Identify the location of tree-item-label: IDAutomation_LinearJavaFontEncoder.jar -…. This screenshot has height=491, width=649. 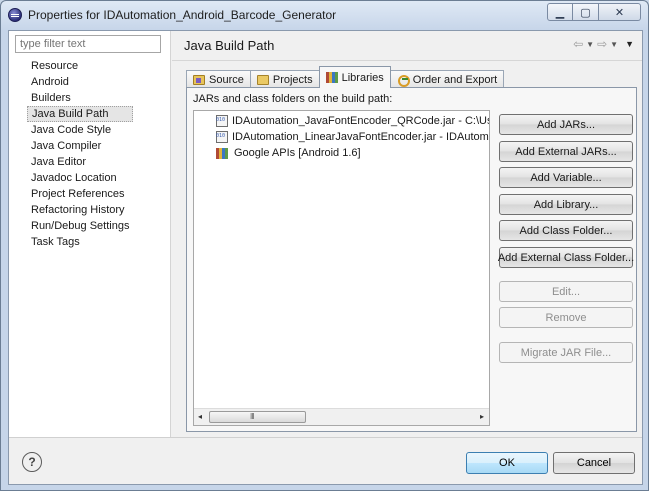
(360, 137).